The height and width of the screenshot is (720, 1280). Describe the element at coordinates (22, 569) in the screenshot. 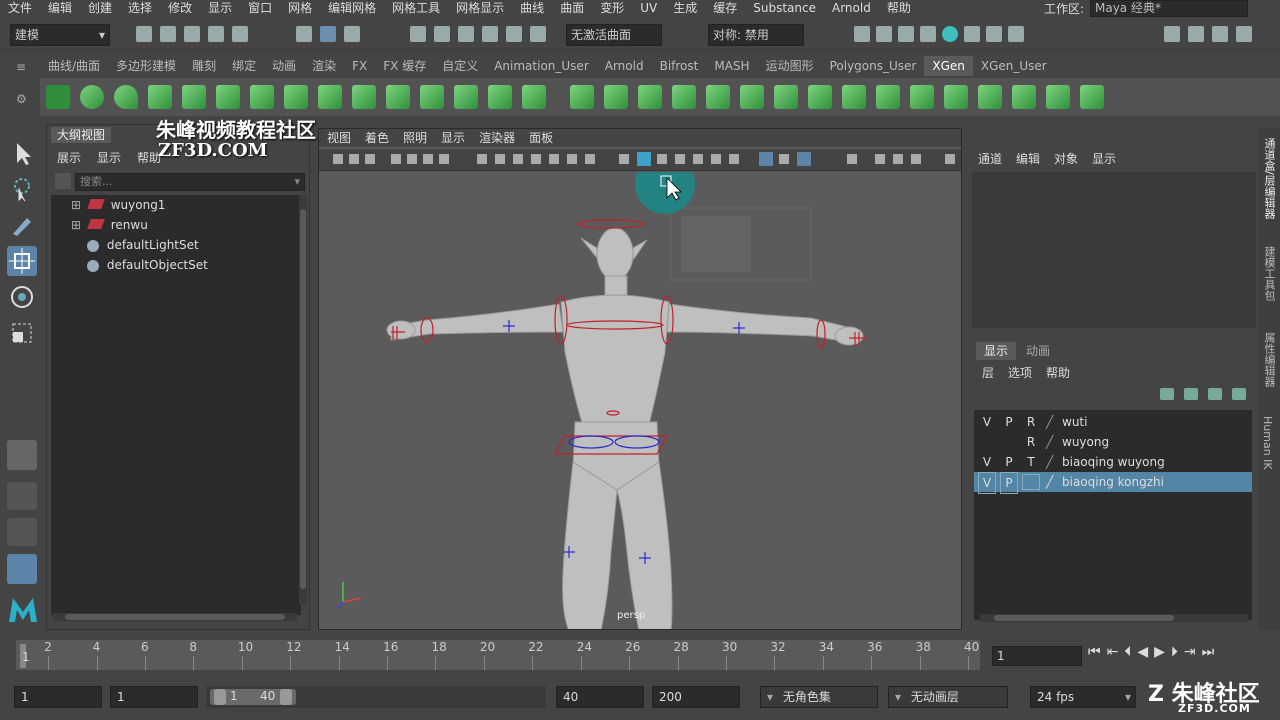

I see `outliner-layout-icon` at that location.